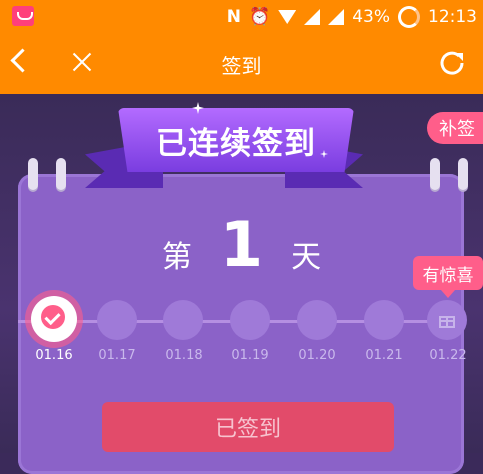  I want to click on header: 签到, so click(241, 64).